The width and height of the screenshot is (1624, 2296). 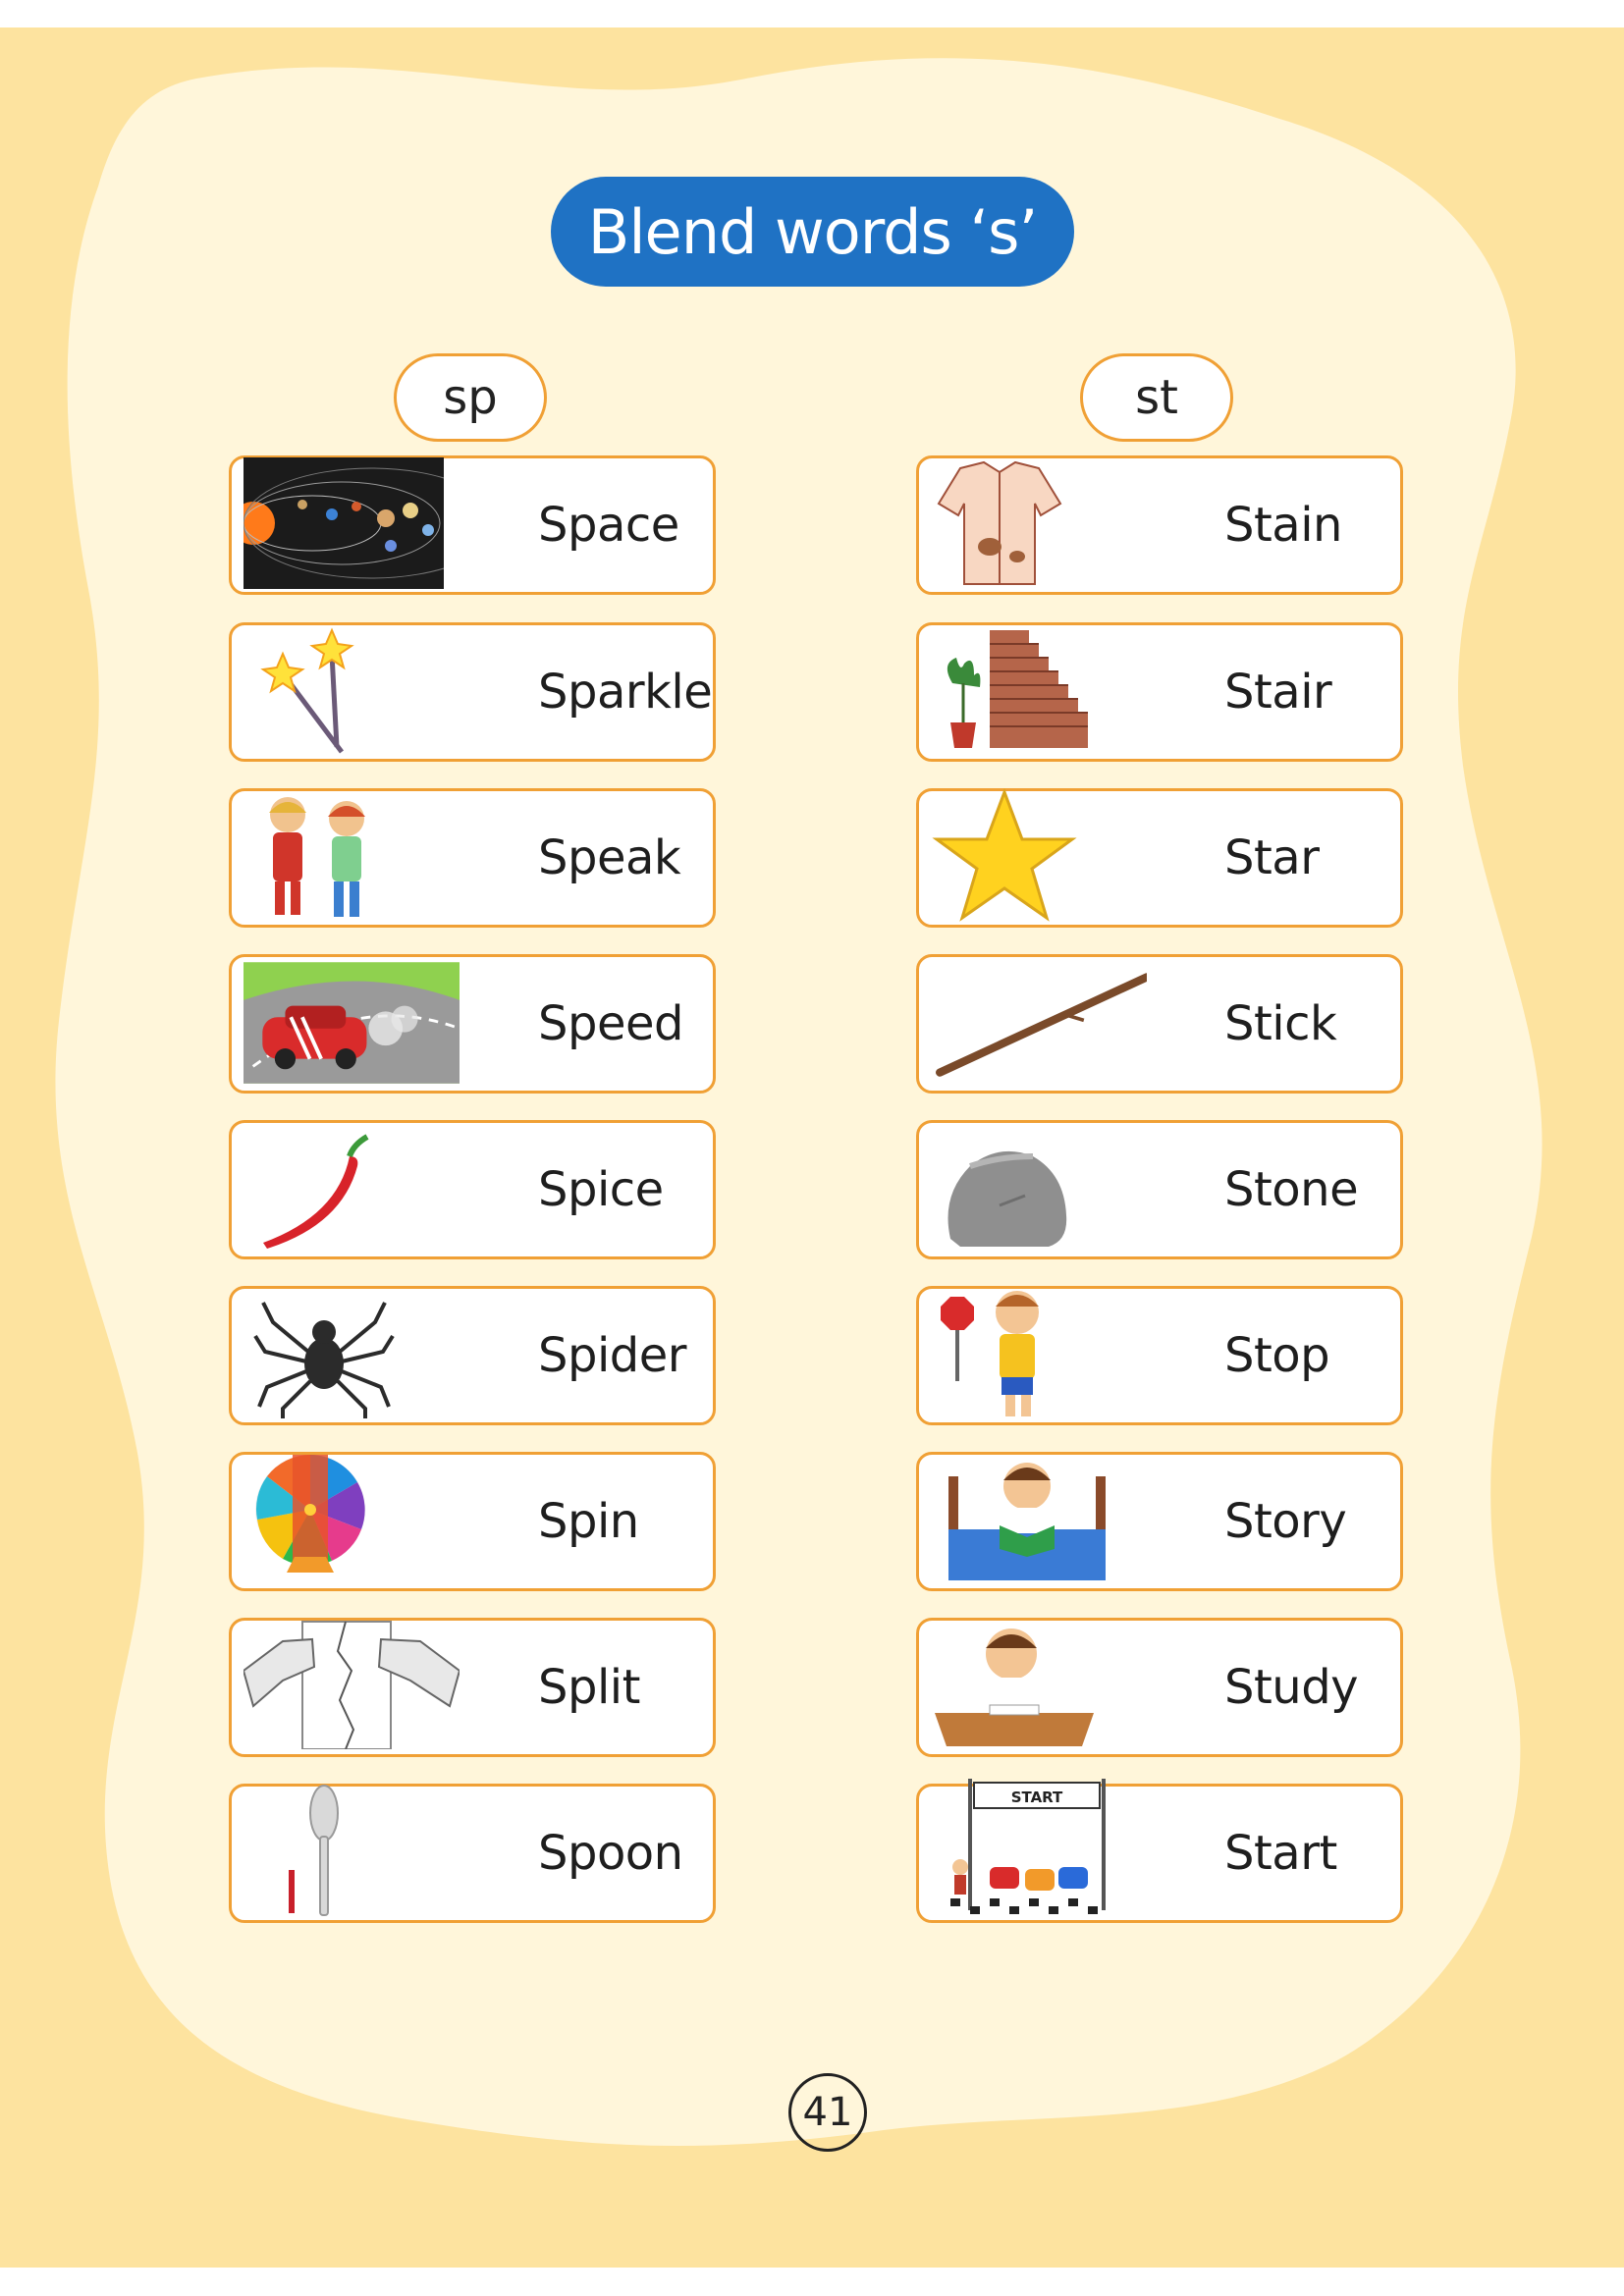 I want to click on word-label: Stain, so click(x=1283, y=525).